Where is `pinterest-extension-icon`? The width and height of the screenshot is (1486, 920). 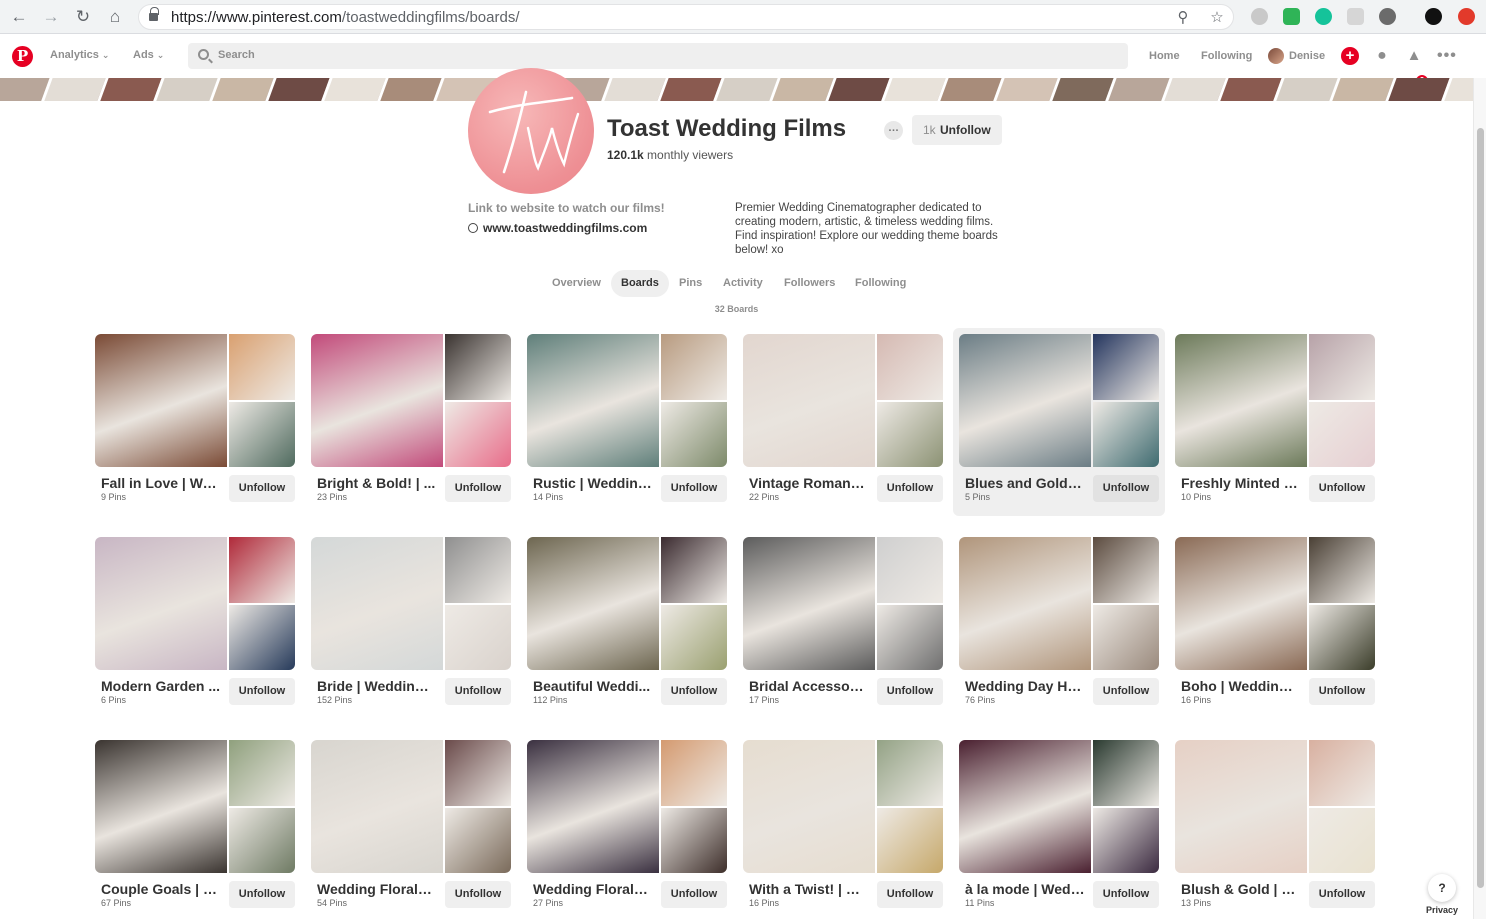
pinterest-extension-icon is located at coordinates (1387, 16).